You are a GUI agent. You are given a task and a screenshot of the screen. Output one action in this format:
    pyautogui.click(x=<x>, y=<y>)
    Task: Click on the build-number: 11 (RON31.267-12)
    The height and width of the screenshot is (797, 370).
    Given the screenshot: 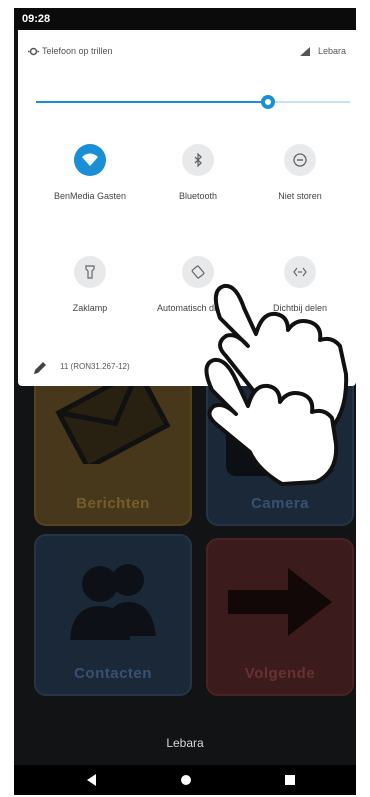 What is the action you would take?
    pyautogui.click(x=95, y=366)
    